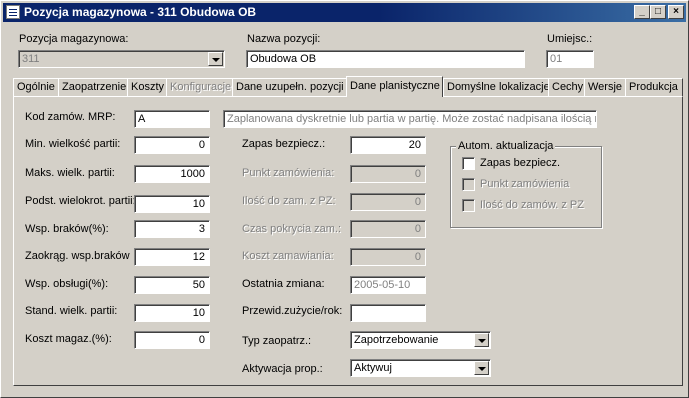 The height and width of the screenshot is (398, 689). I want to click on tab-ogolnie: Ogólnie, so click(36, 87).